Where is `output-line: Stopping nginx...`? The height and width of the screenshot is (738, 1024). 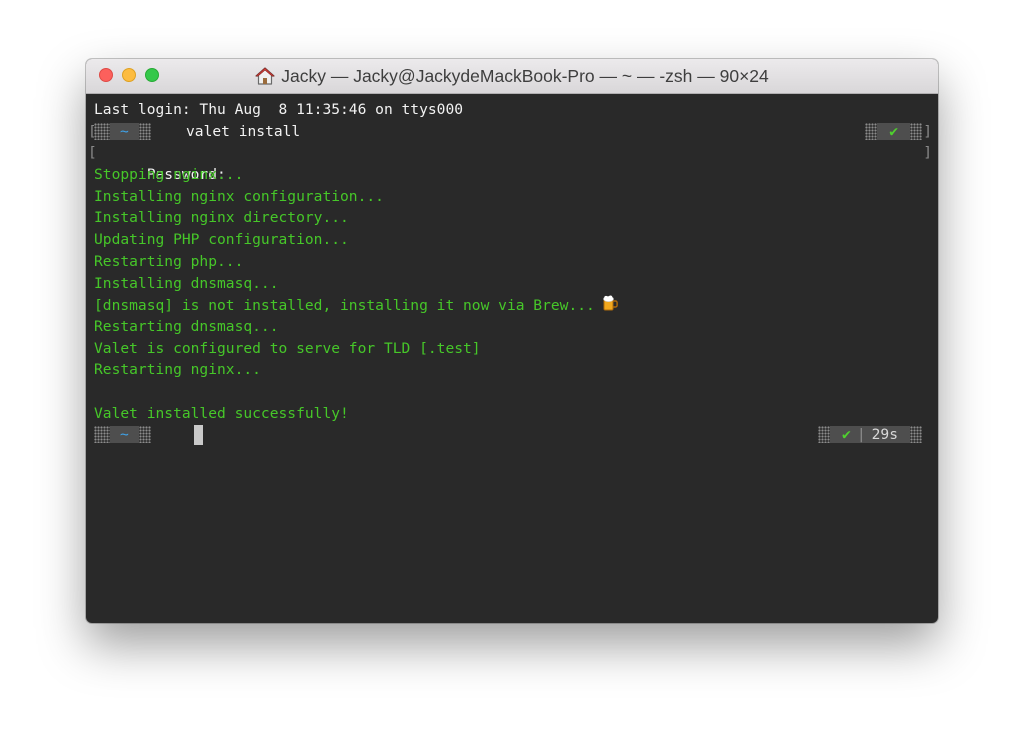
output-line: Stopping nginx... is located at coordinates (169, 175).